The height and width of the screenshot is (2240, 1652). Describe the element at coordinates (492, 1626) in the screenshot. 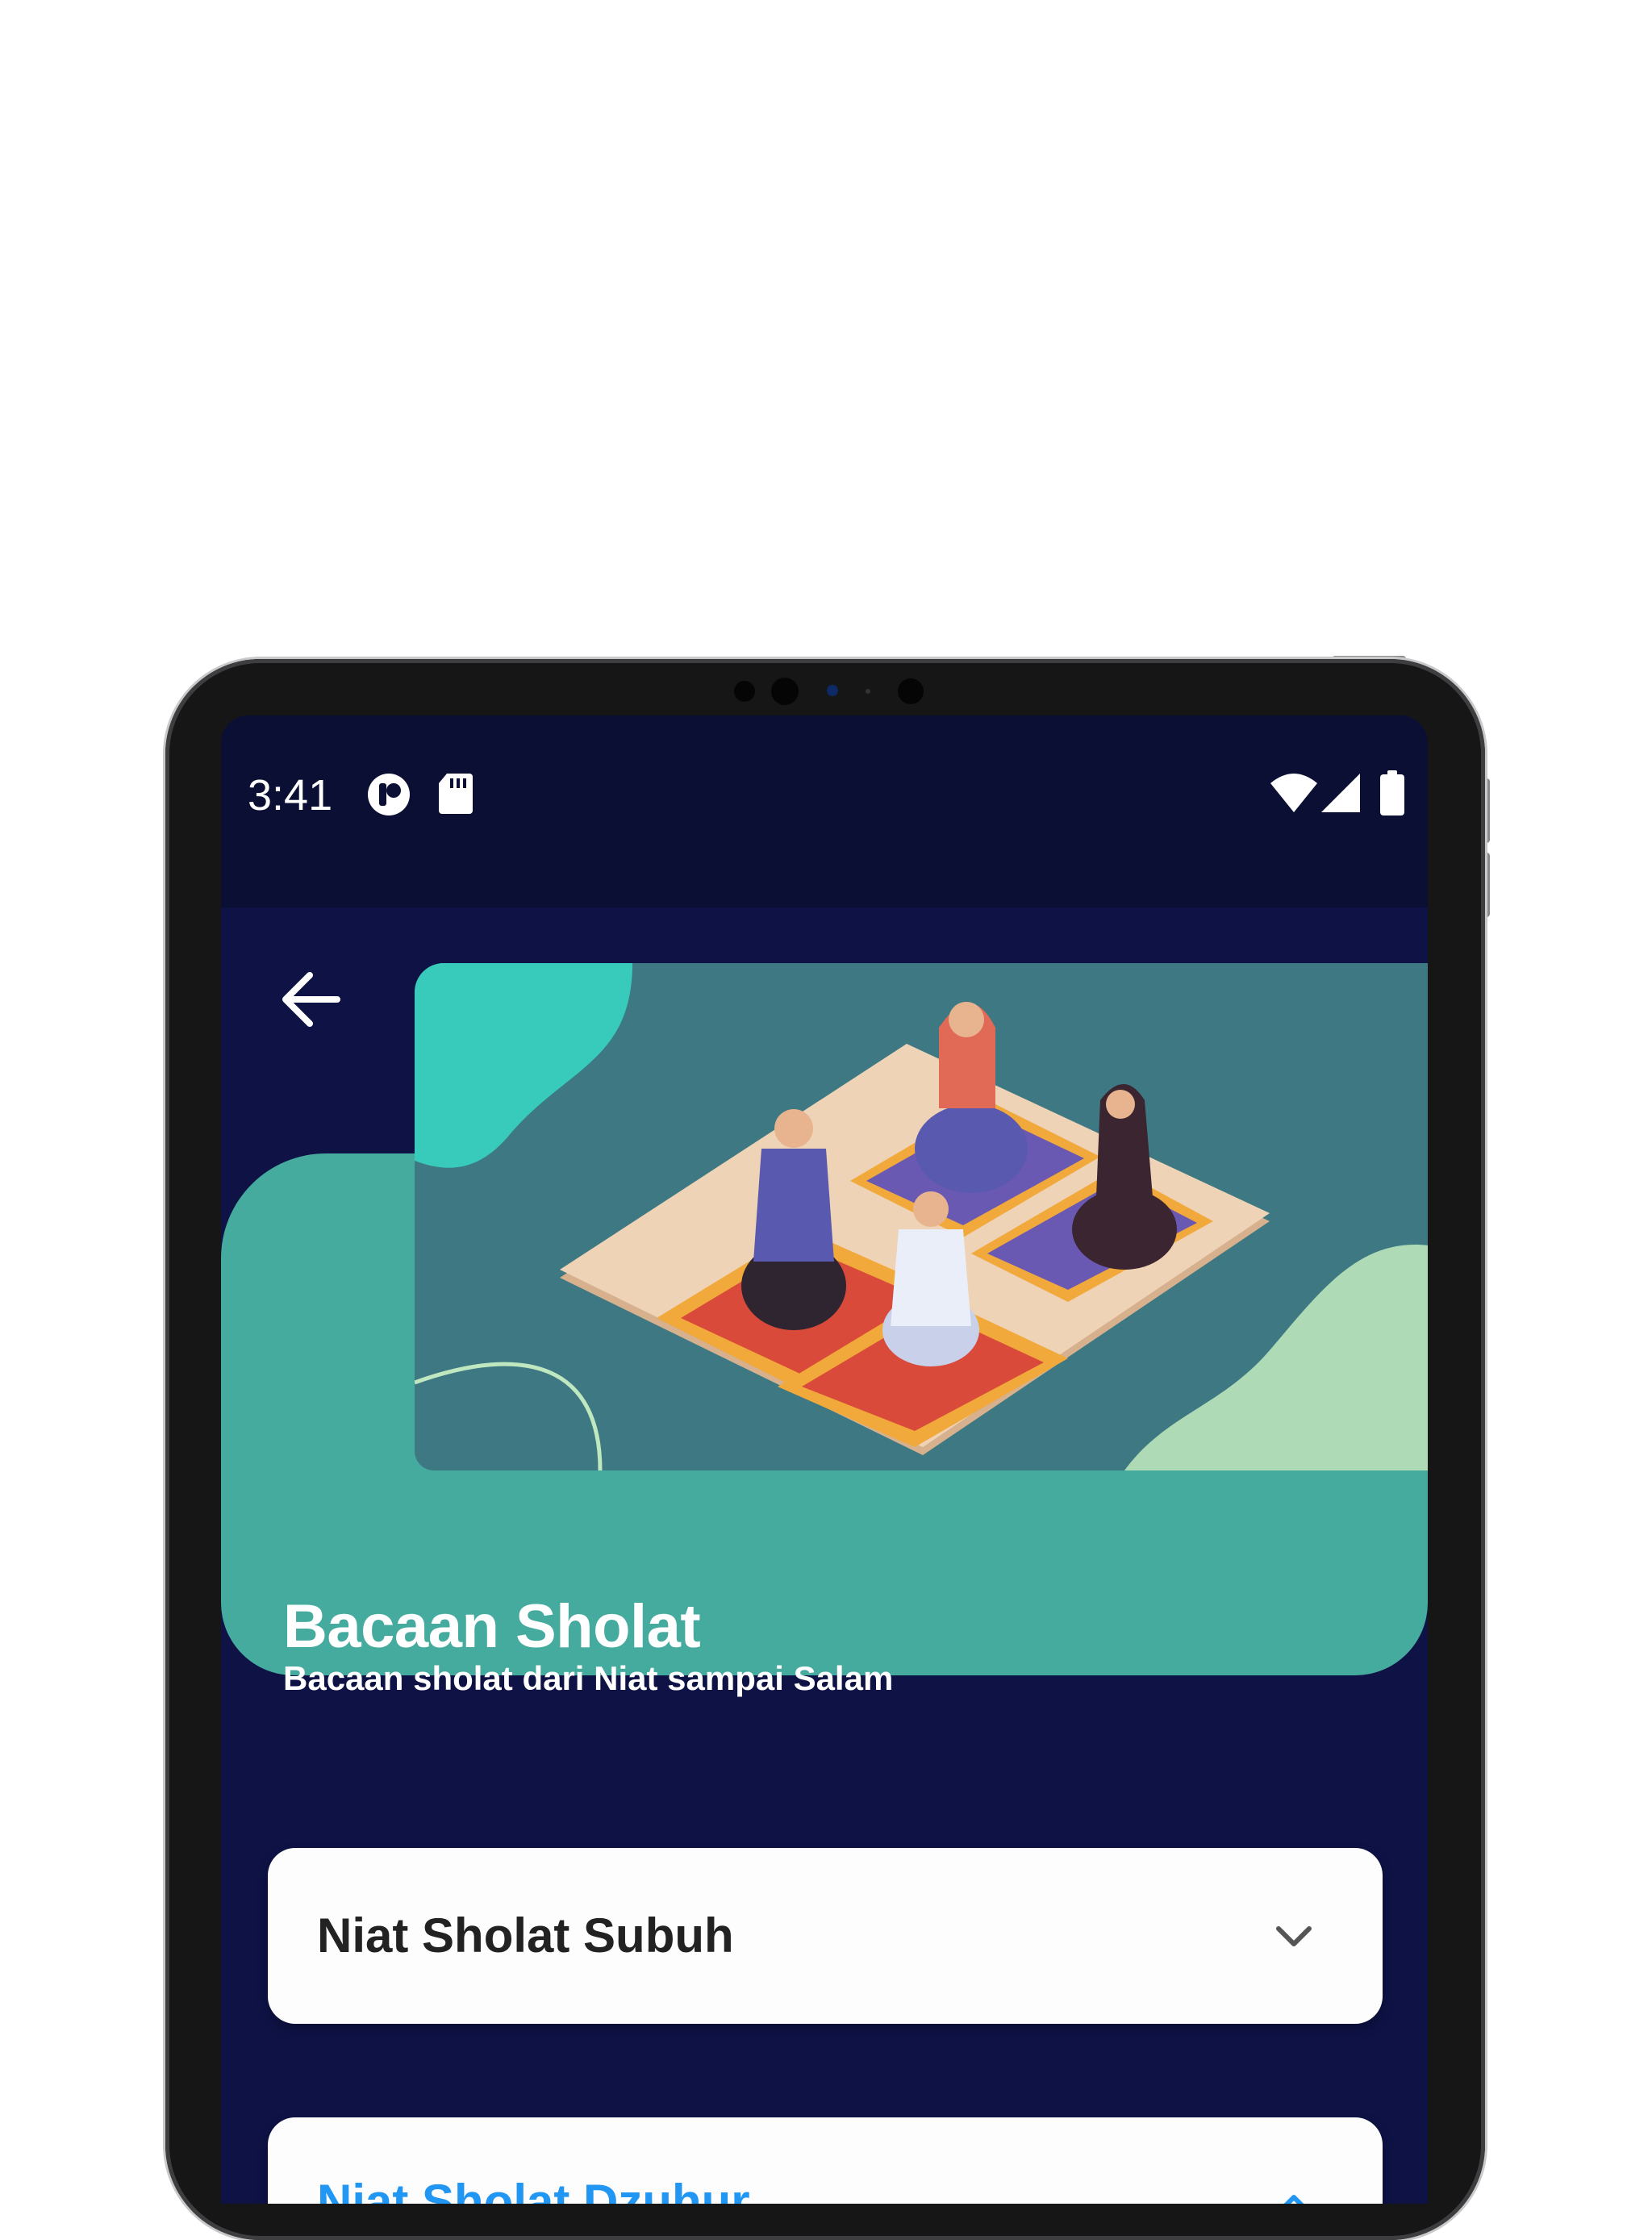

I see `page-title: Bacaan Sholat` at that location.